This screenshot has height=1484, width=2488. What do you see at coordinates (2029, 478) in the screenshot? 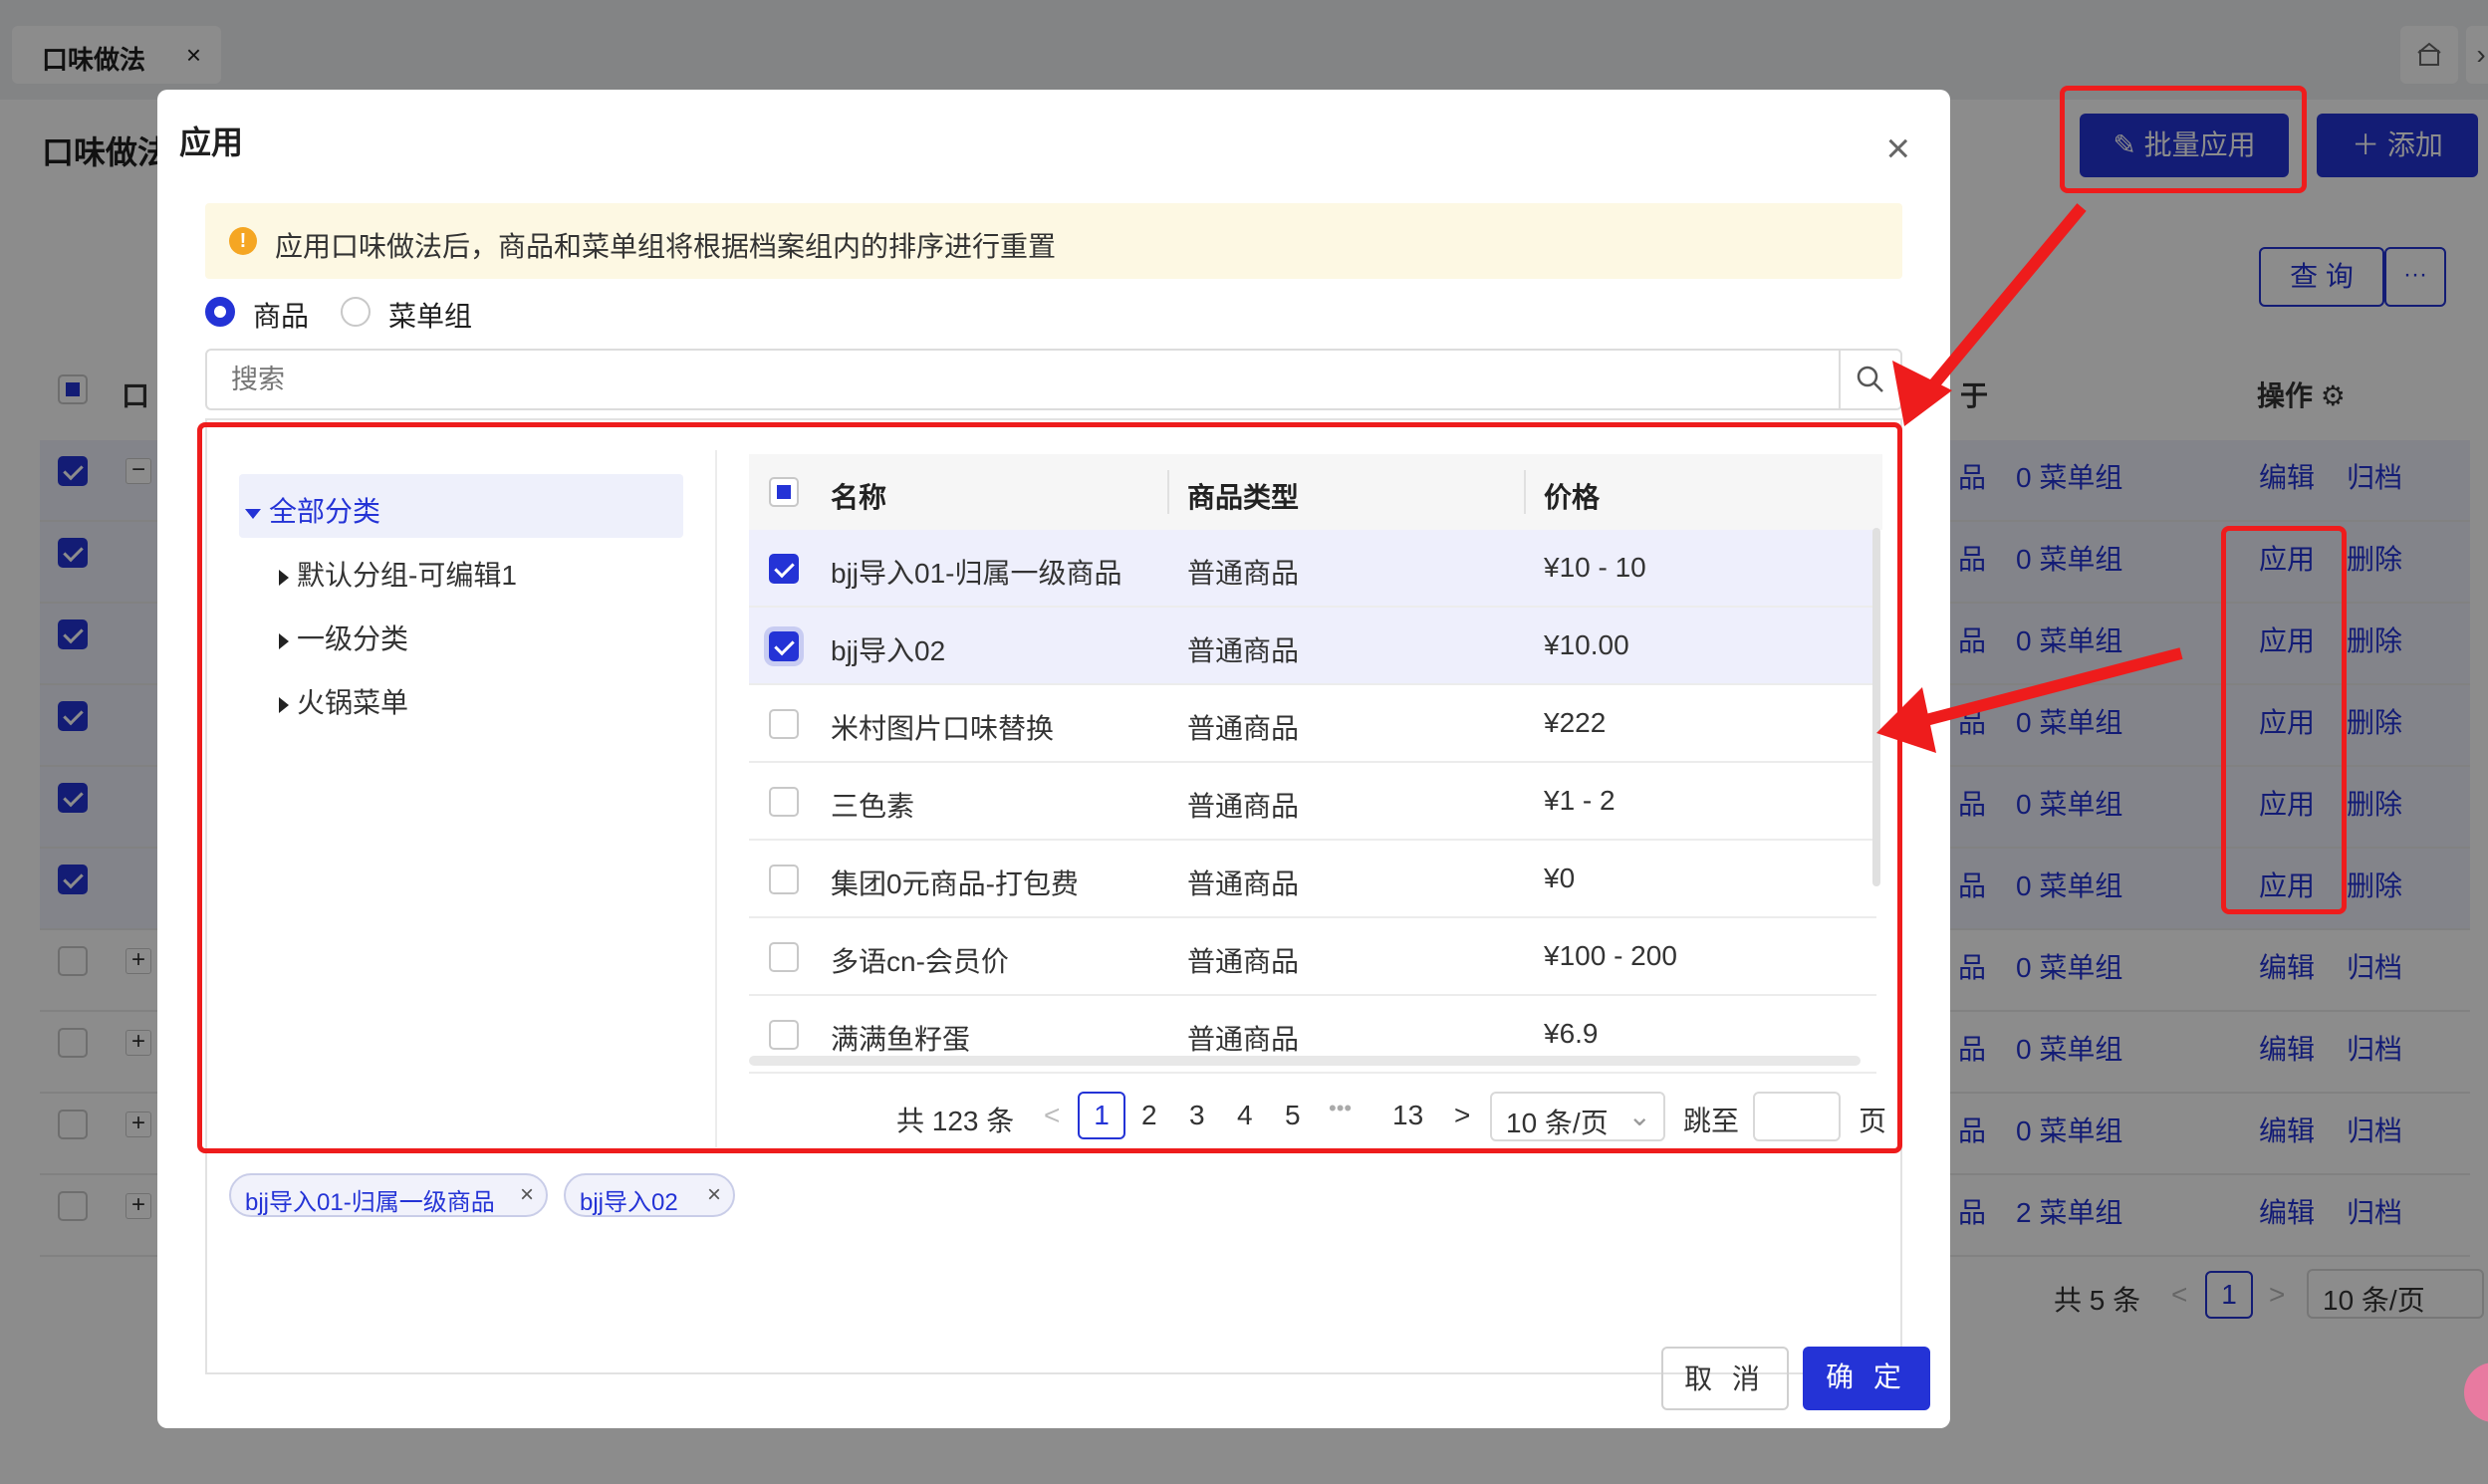
I see `annotation-arrows` at bounding box center [2029, 478].